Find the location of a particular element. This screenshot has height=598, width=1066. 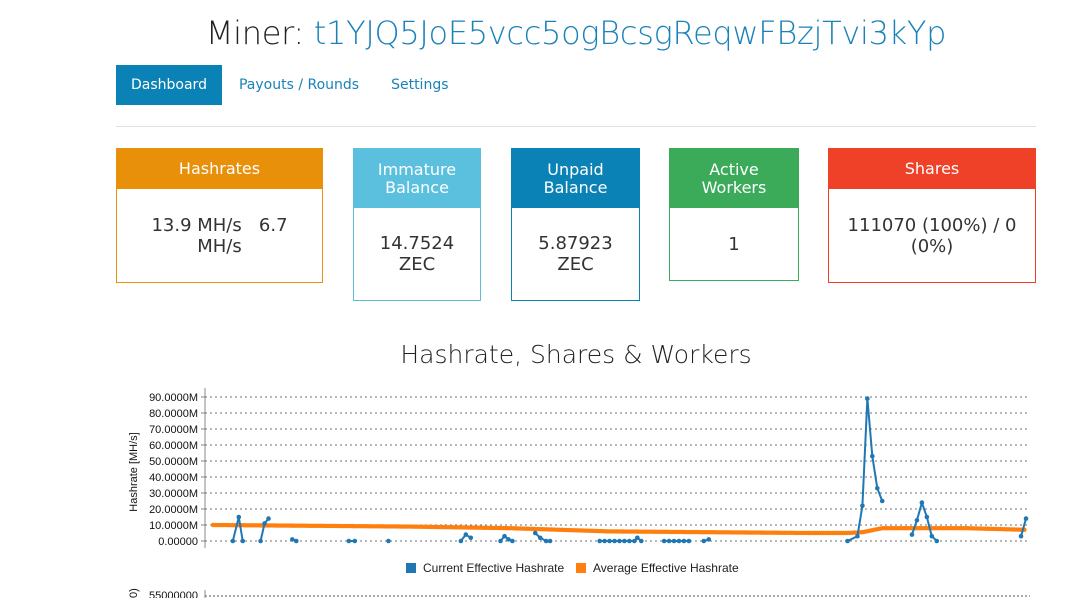

immature-balance-card-body: 14.7524 ZEC is located at coordinates (417, 254).